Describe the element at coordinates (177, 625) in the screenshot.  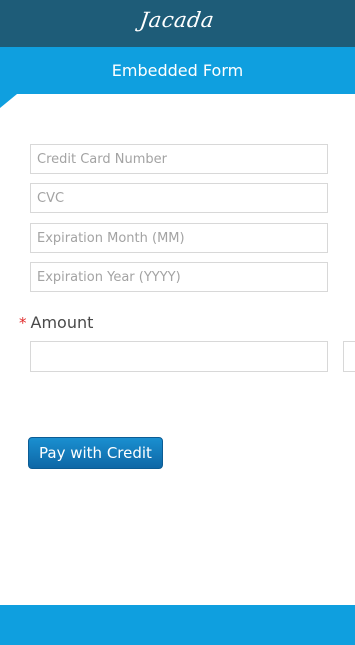
I see `footer-bar` at that location.